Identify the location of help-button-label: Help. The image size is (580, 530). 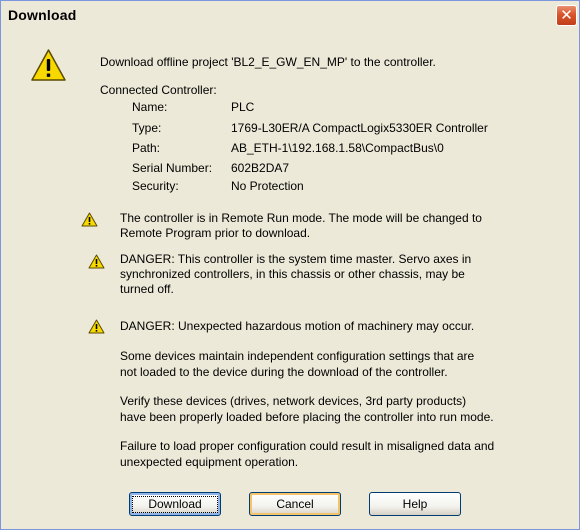
(415, 503).